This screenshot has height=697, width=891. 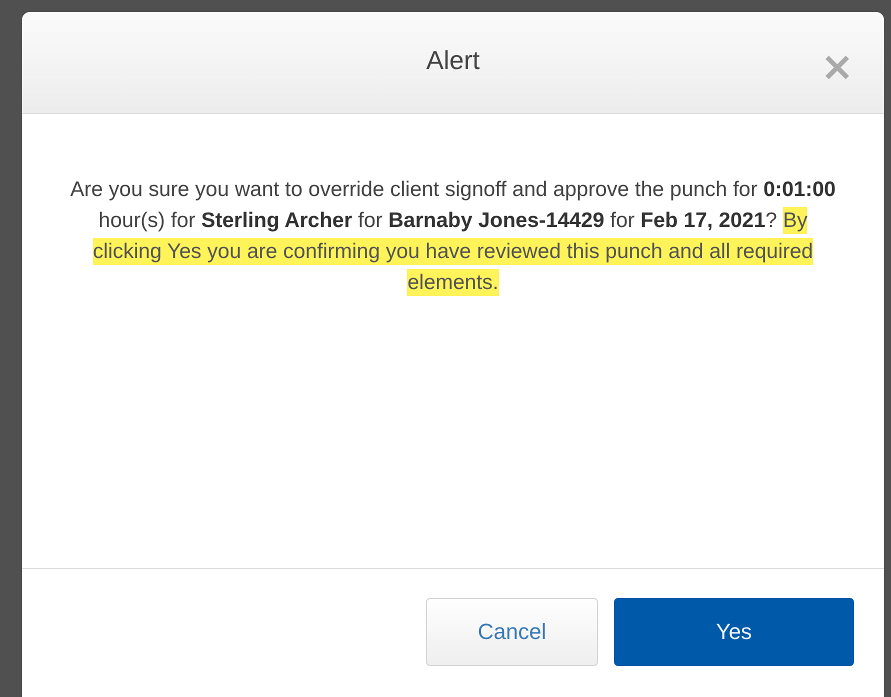 I want to click on close-button: ×, so click(x=837, y=67).